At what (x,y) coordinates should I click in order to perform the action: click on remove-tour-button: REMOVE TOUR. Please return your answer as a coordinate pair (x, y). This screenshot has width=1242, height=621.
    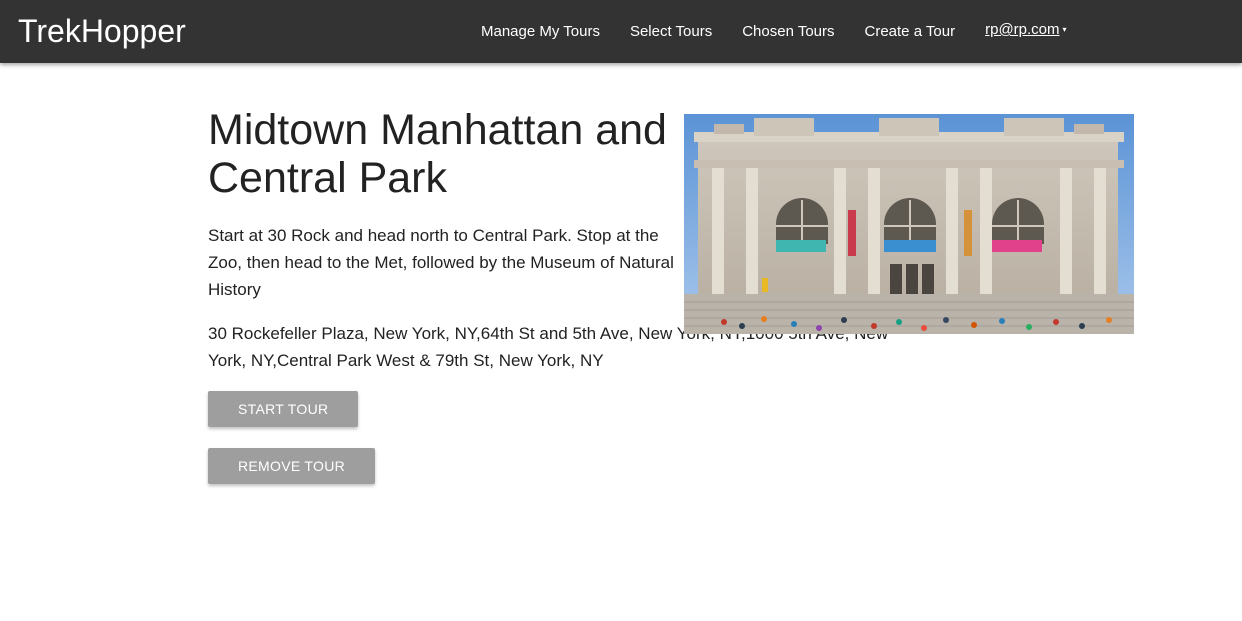
    Looking at the image, I should click on (292, 466).